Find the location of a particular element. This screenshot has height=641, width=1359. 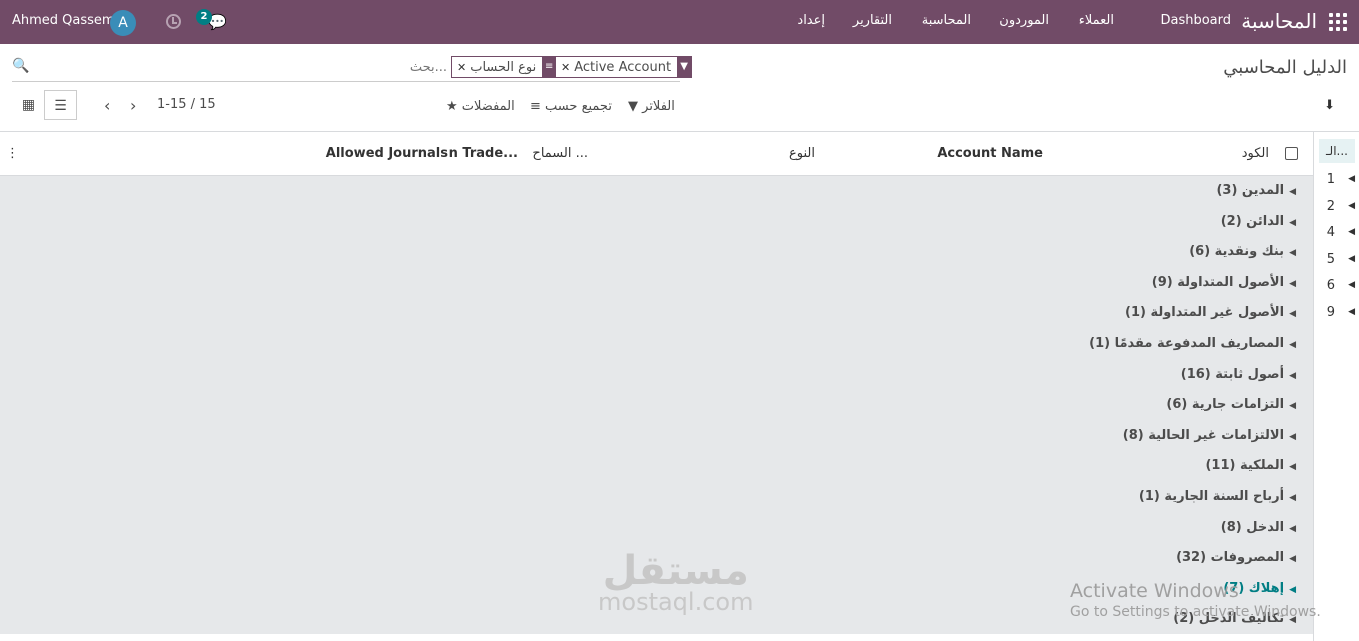

group-label: الأصول غير المتداولة (1) is located at coordinates (1204, 313).